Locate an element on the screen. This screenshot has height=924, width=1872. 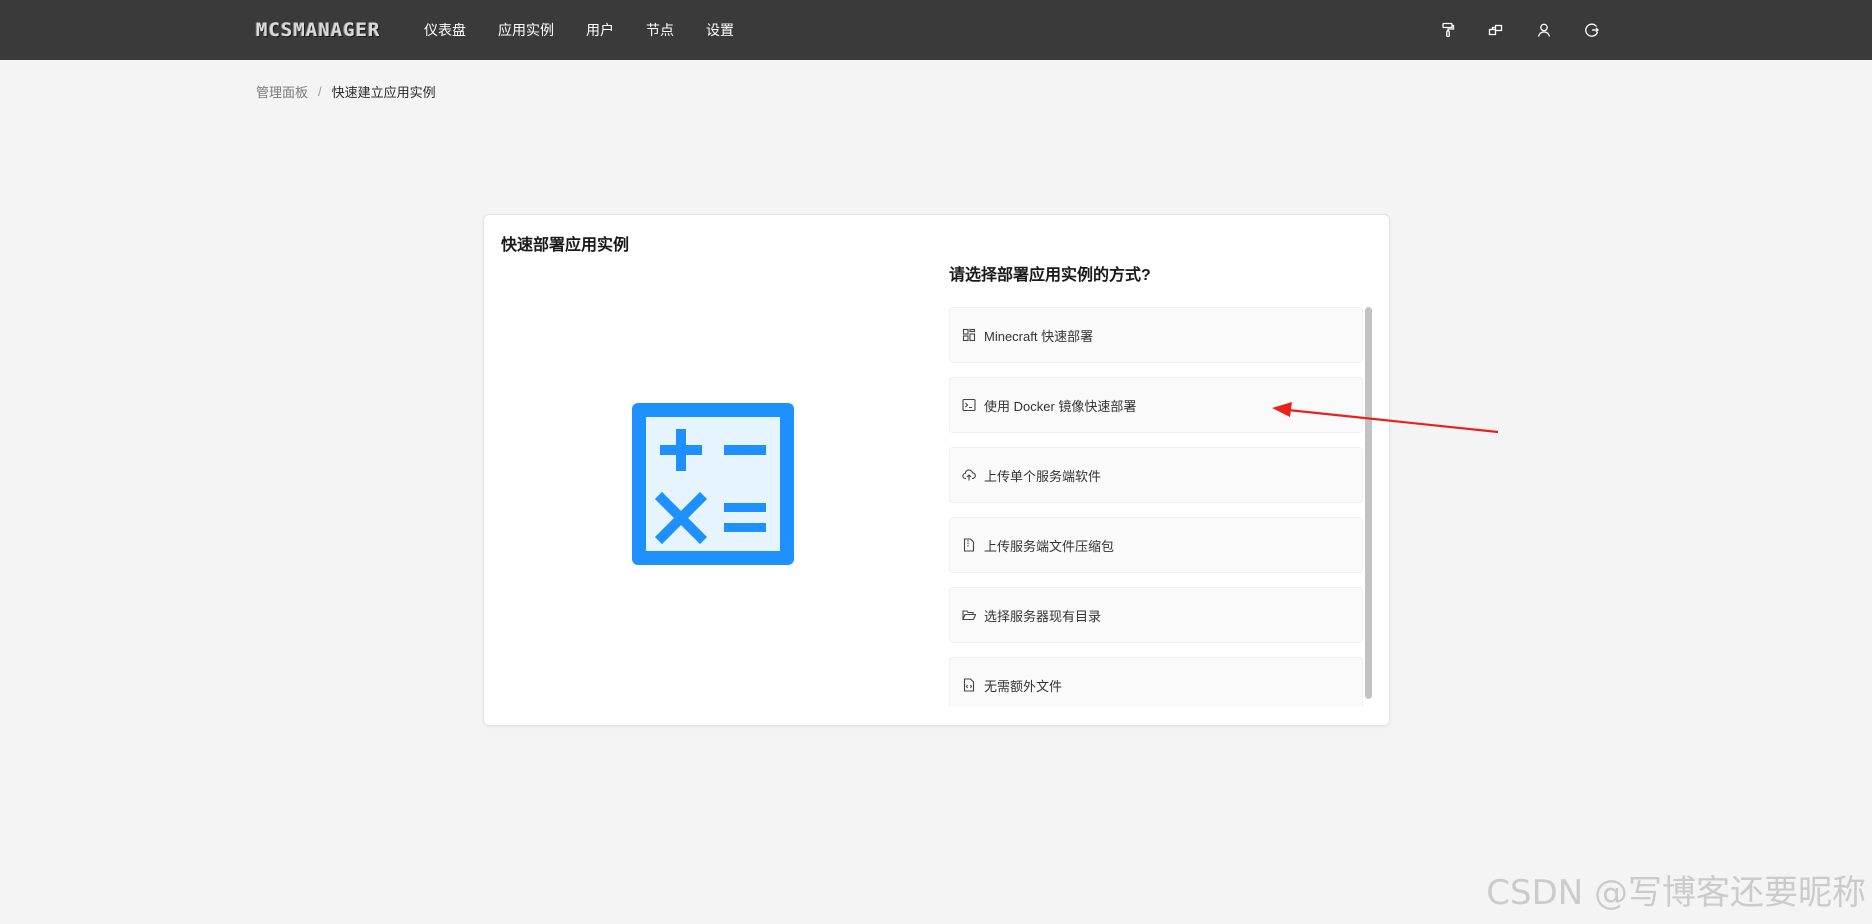
scrollbar-thumb is located at coordinates (1368, 503).